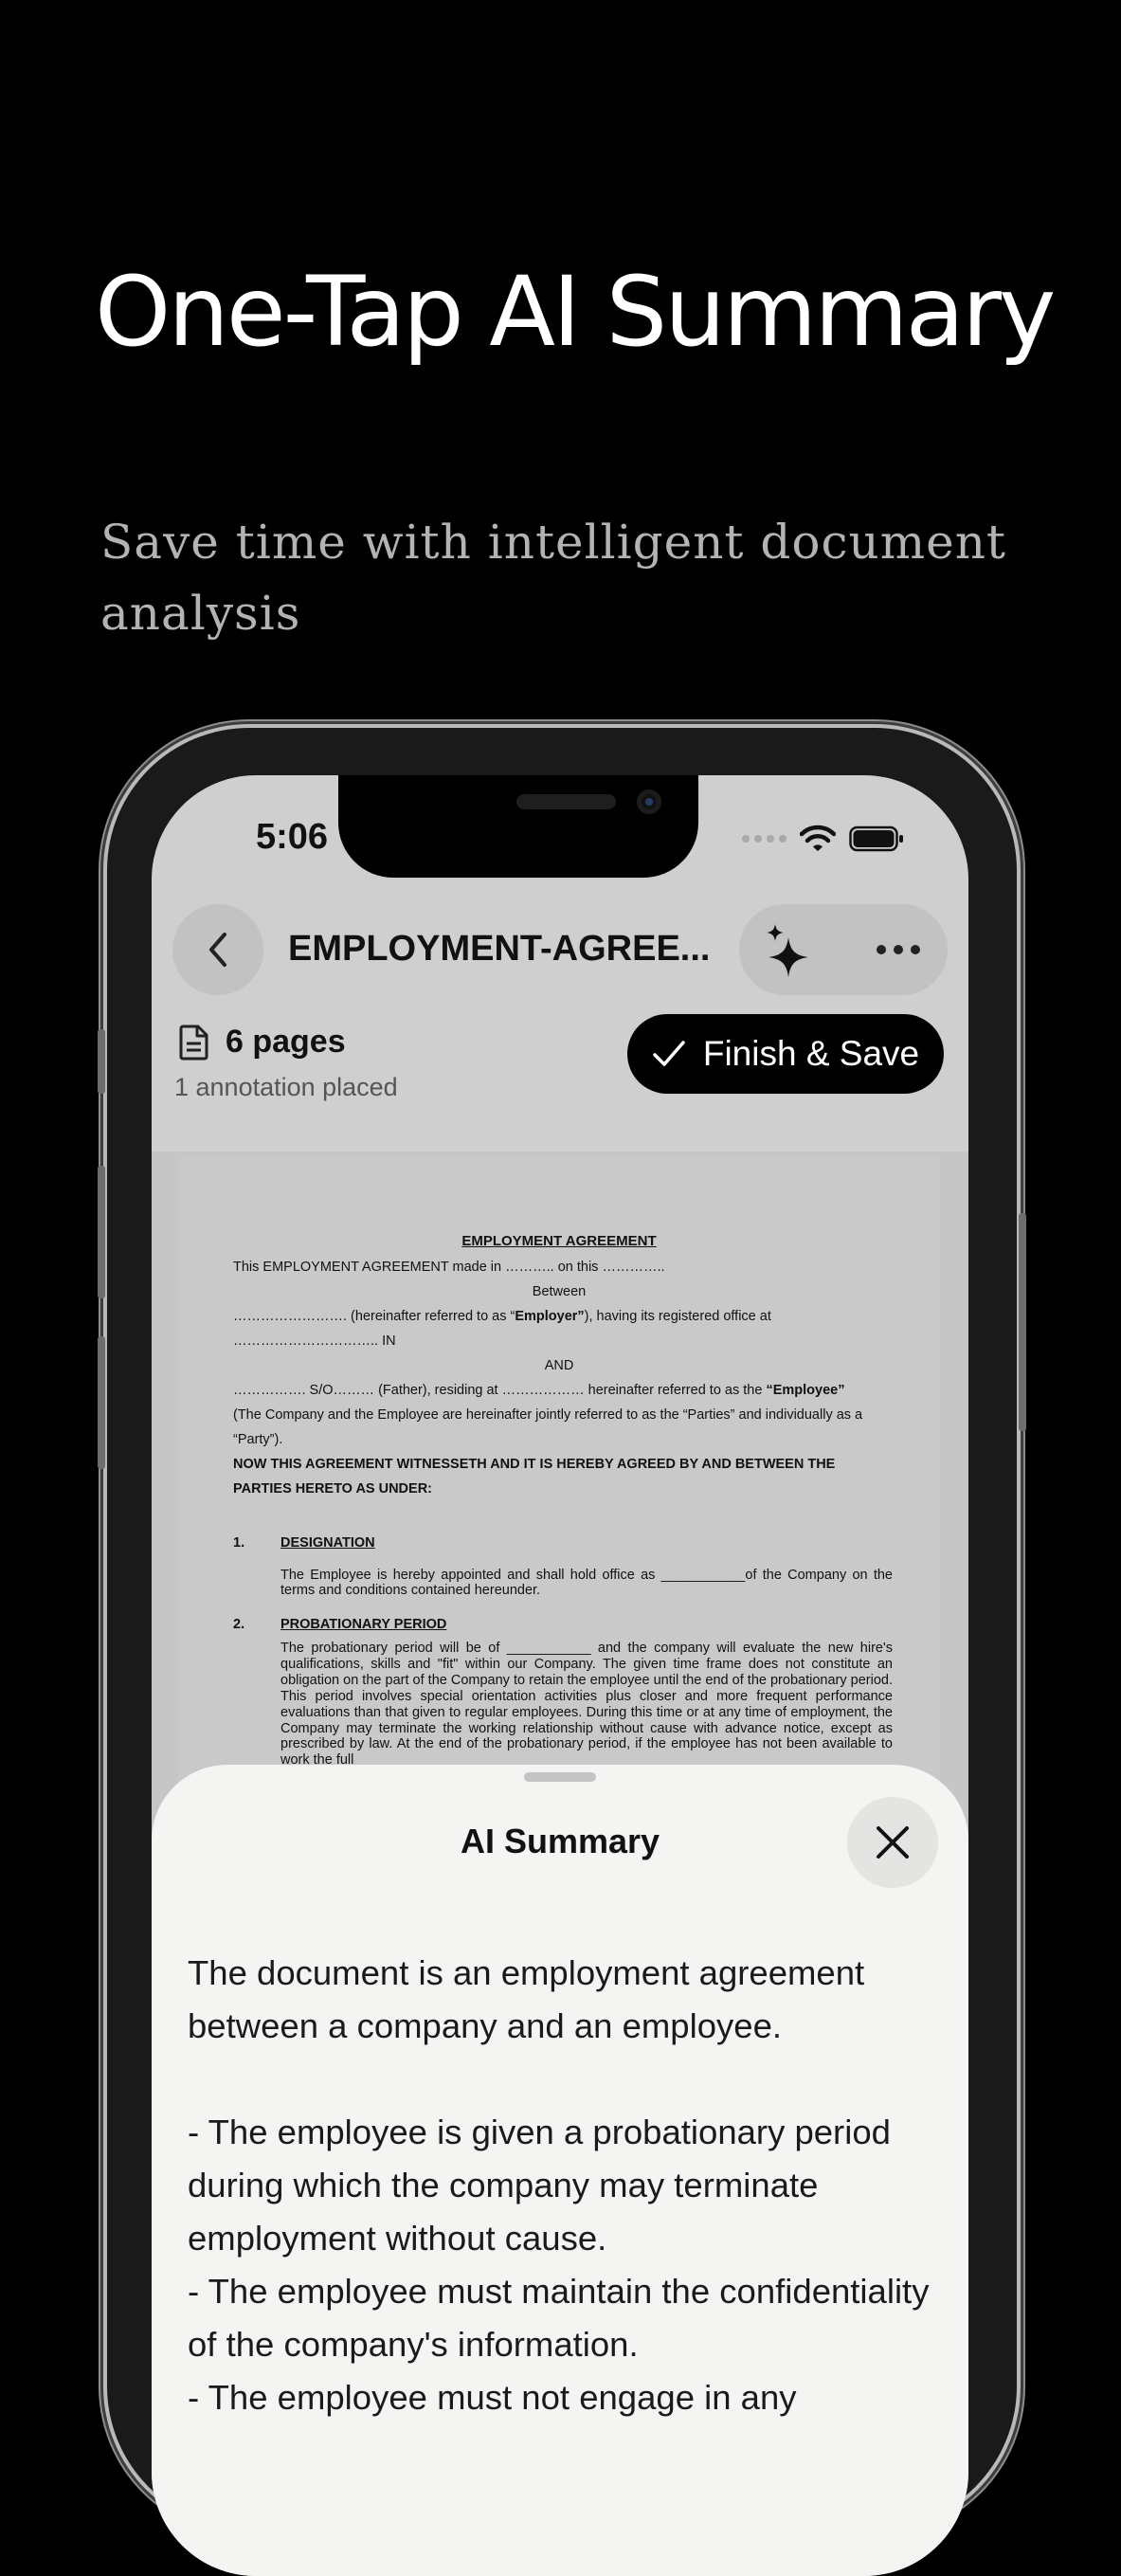 The width and height of the screenshot is (1121, 2576). I want to click on finish-save-label: Finish & Save, so click(811, 1053).